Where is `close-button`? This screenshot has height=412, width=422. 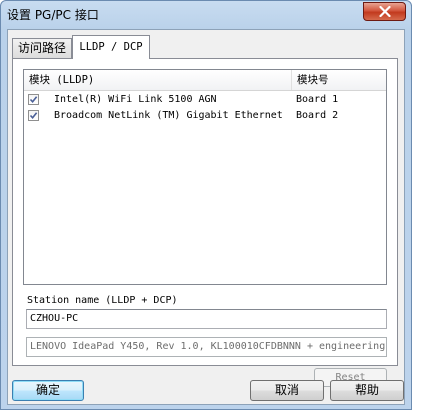 close-button is located at coordinates (384, 11).